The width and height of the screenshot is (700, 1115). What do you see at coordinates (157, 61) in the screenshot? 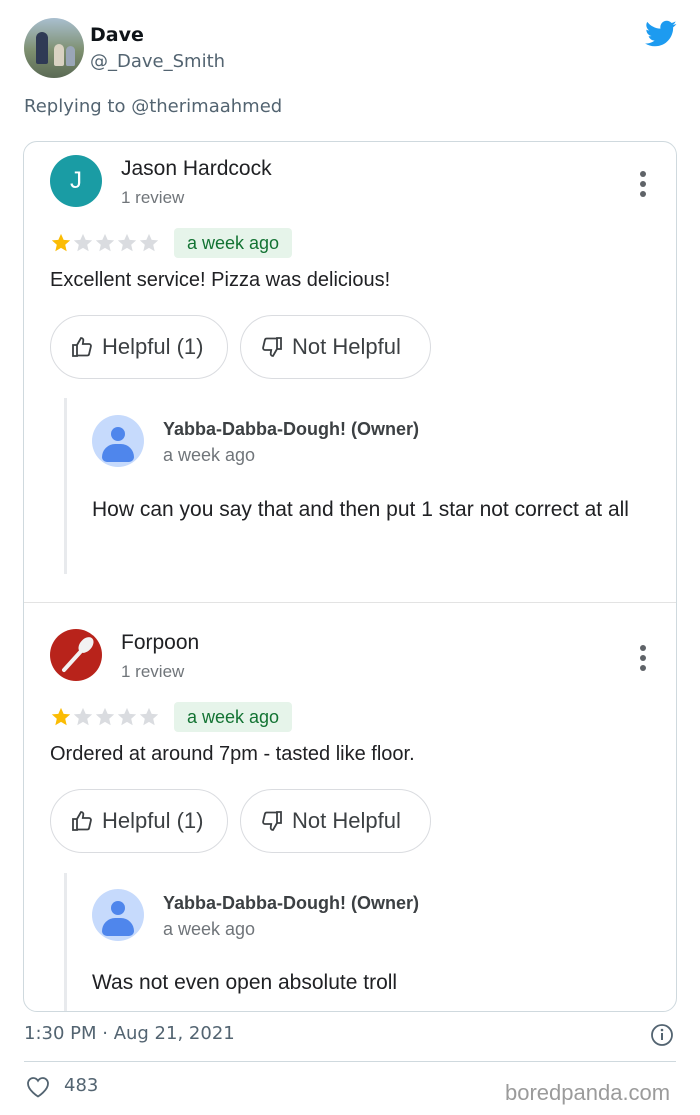
I see `user-handle: @_Dave_Smith` at bounding box center [157, 61].